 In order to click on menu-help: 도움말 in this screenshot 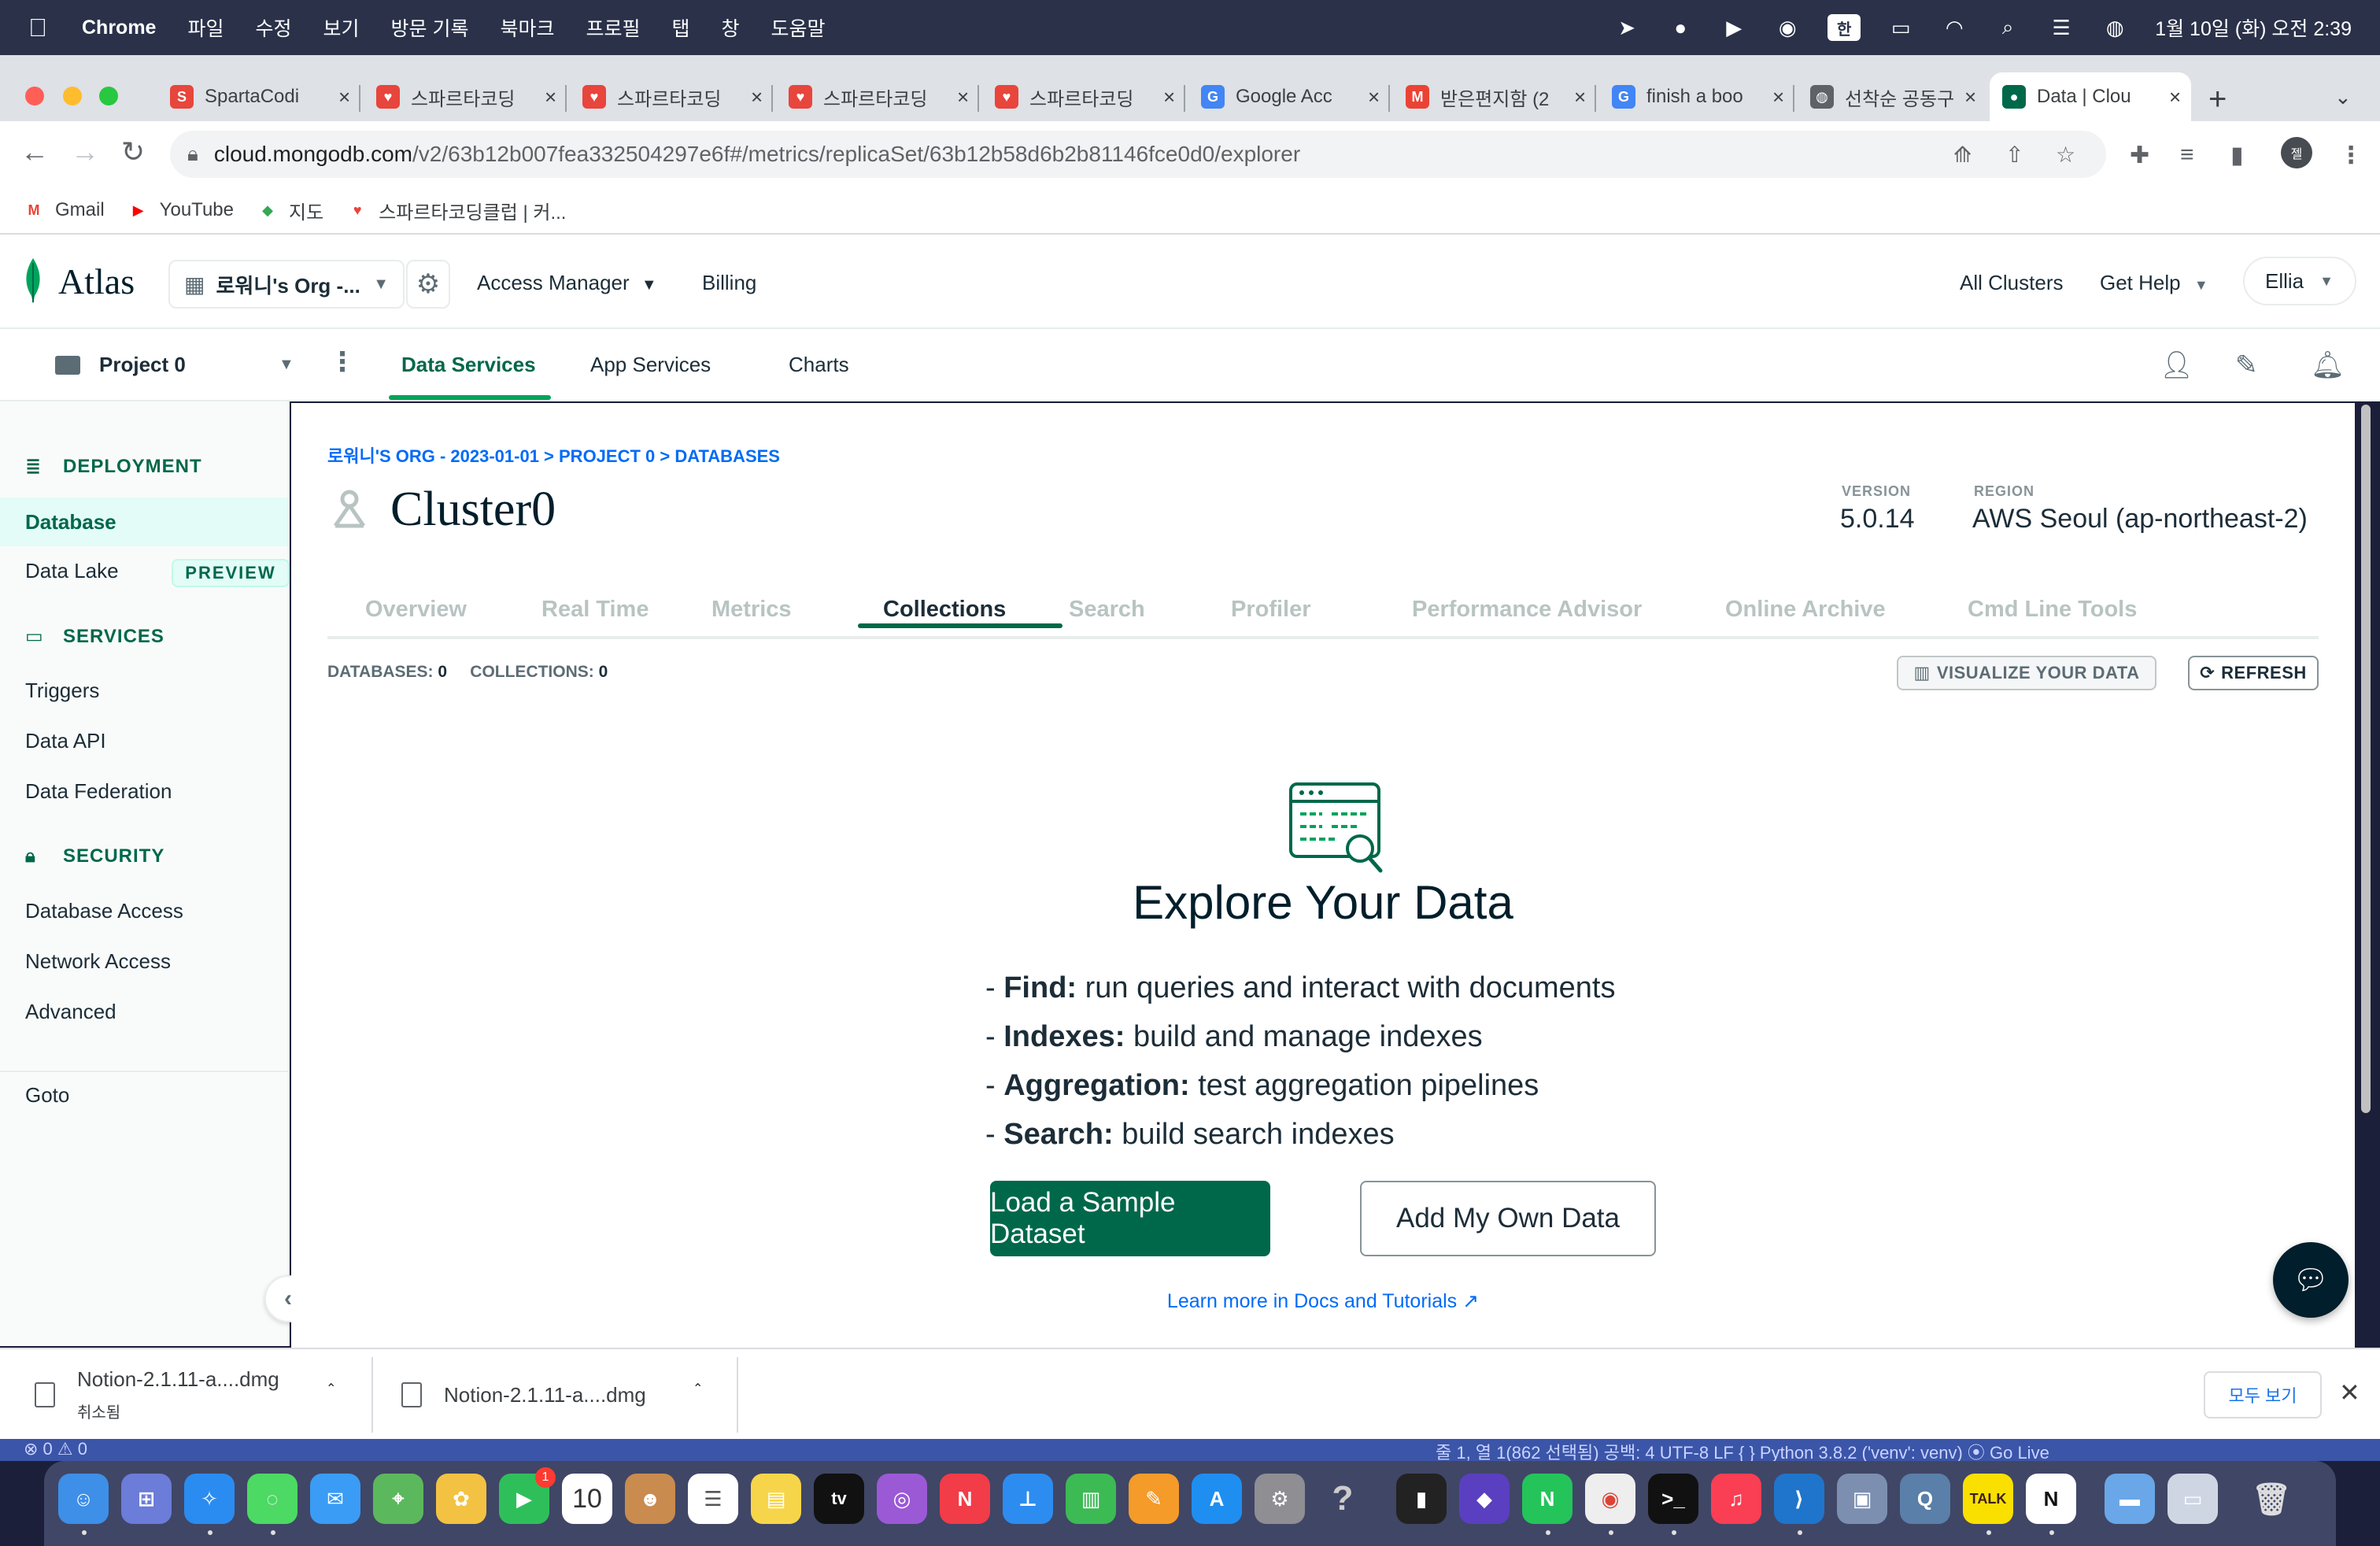, I will do `click(798, 28)`.